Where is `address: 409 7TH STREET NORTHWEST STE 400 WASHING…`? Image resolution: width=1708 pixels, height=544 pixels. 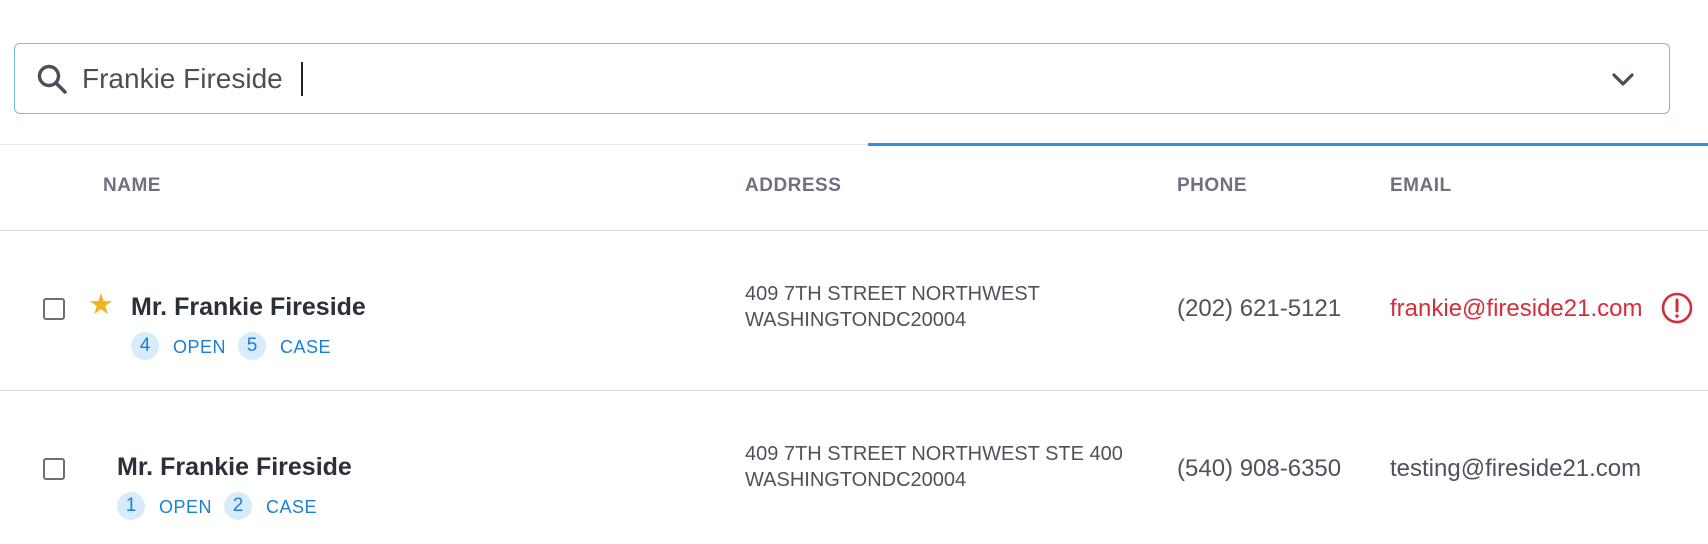
address: 409 7TH STREET NORTHWEST STE 400 WASHING… is located at coordinates (934, 467).